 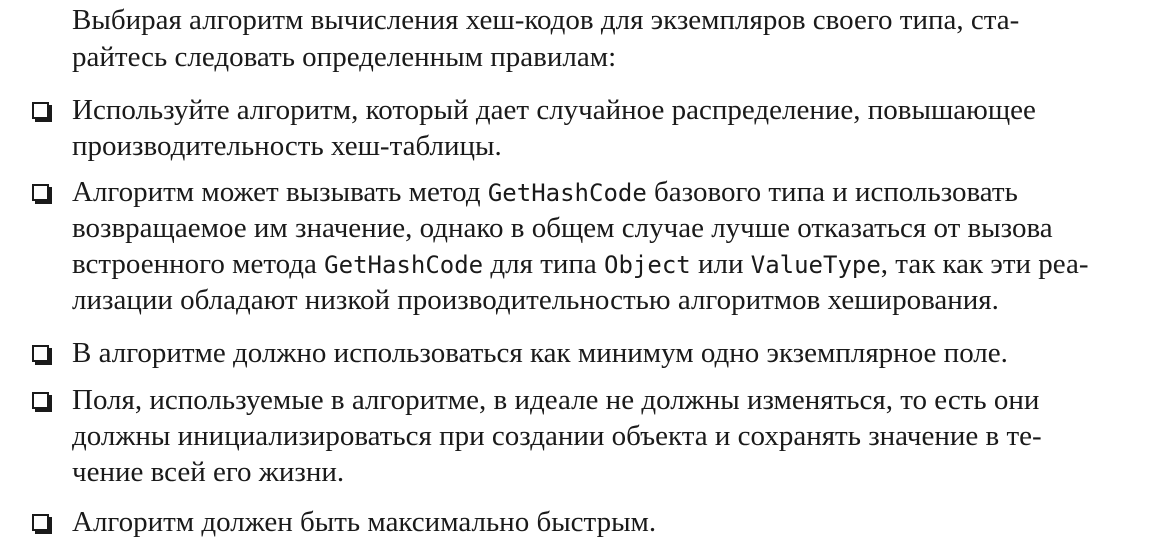 What do you see at coordinates (647, 265) in the screenshot?
I see `code-object: Object` at bounding box center [647, 265].